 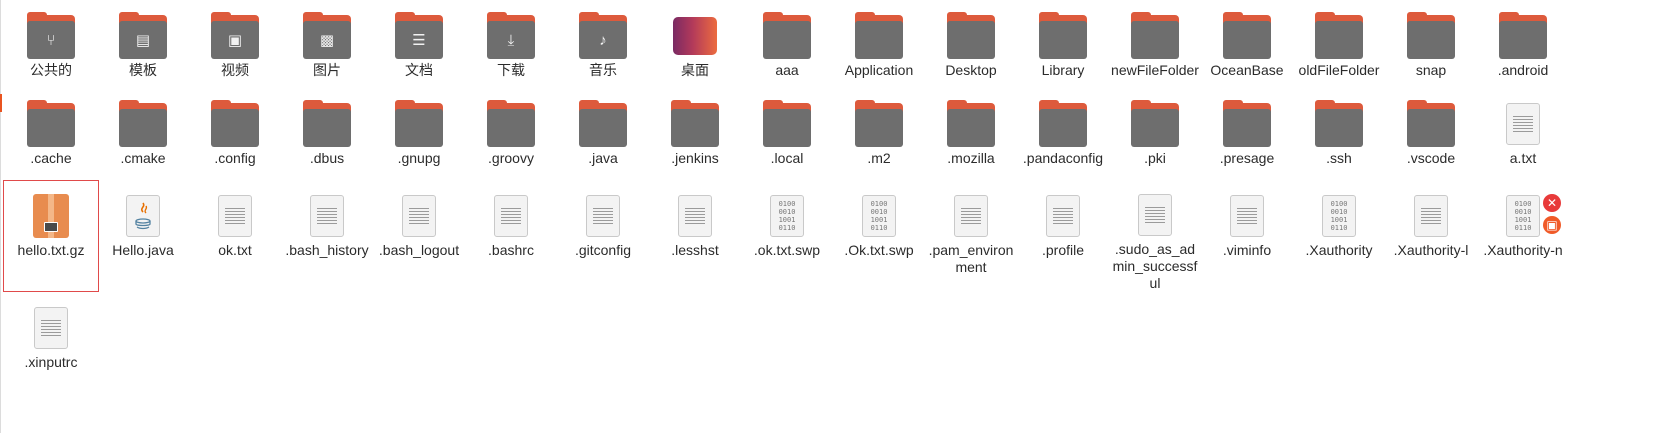 I want to click on file-item-bash-history: .bash_history, so click(x=327, y=236).